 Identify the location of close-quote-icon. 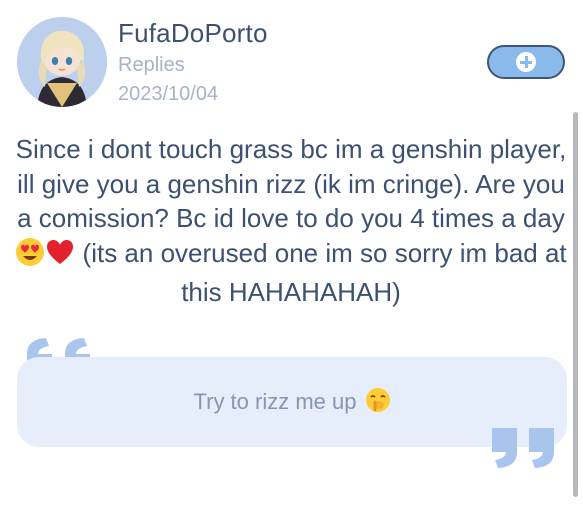
(523, 448).